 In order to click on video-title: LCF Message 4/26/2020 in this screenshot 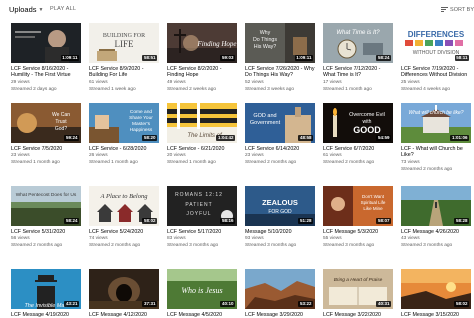, I will do `click(436, 232)`.